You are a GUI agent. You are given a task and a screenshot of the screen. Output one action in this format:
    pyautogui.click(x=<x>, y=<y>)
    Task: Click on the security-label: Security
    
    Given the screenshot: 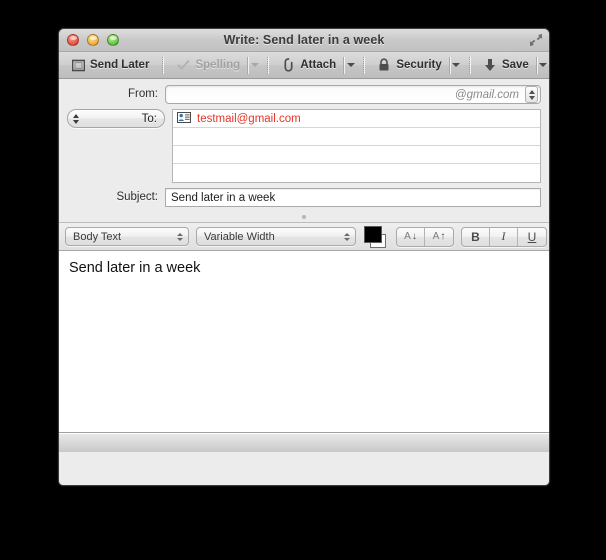 What is the action you would take?
    pyautogui.click(x=419, y=65)
    